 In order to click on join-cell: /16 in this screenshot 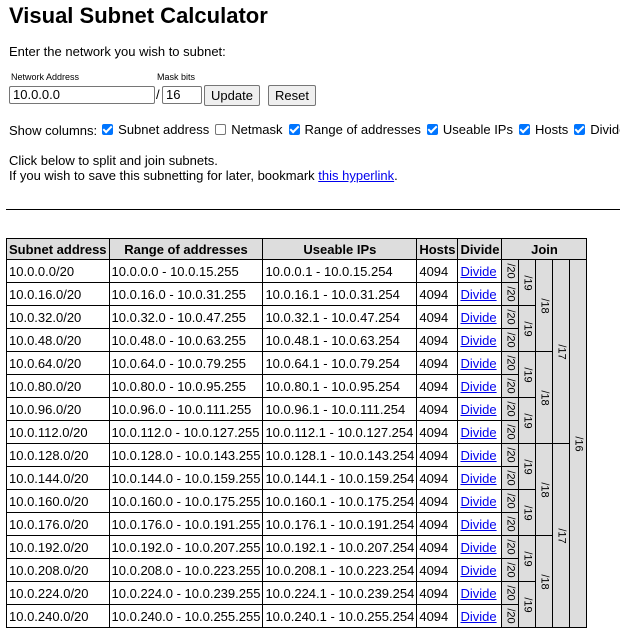, I will do `click(578, 443)`.